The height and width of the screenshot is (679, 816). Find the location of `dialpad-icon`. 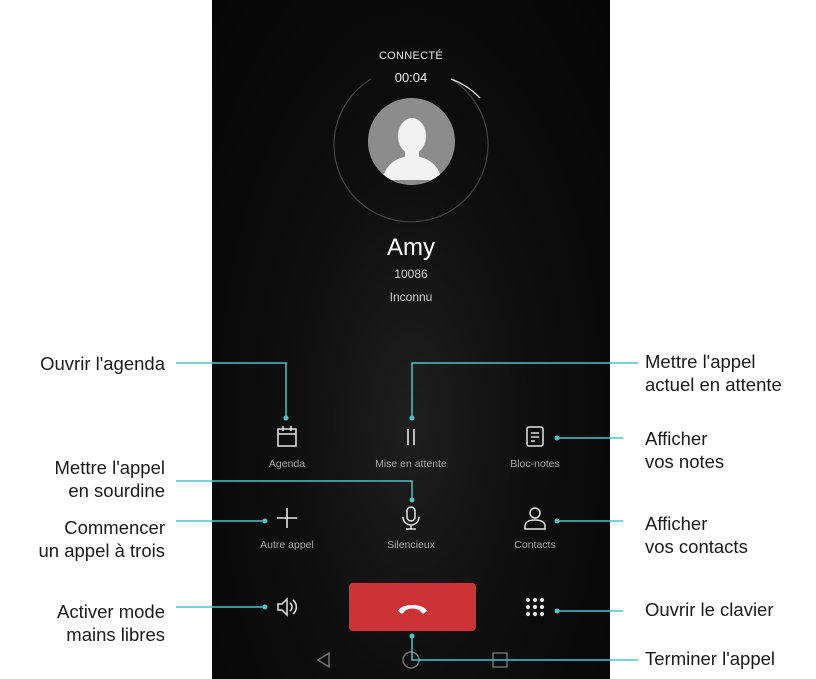

dialpad-icon is located at coordinates (535, 607).